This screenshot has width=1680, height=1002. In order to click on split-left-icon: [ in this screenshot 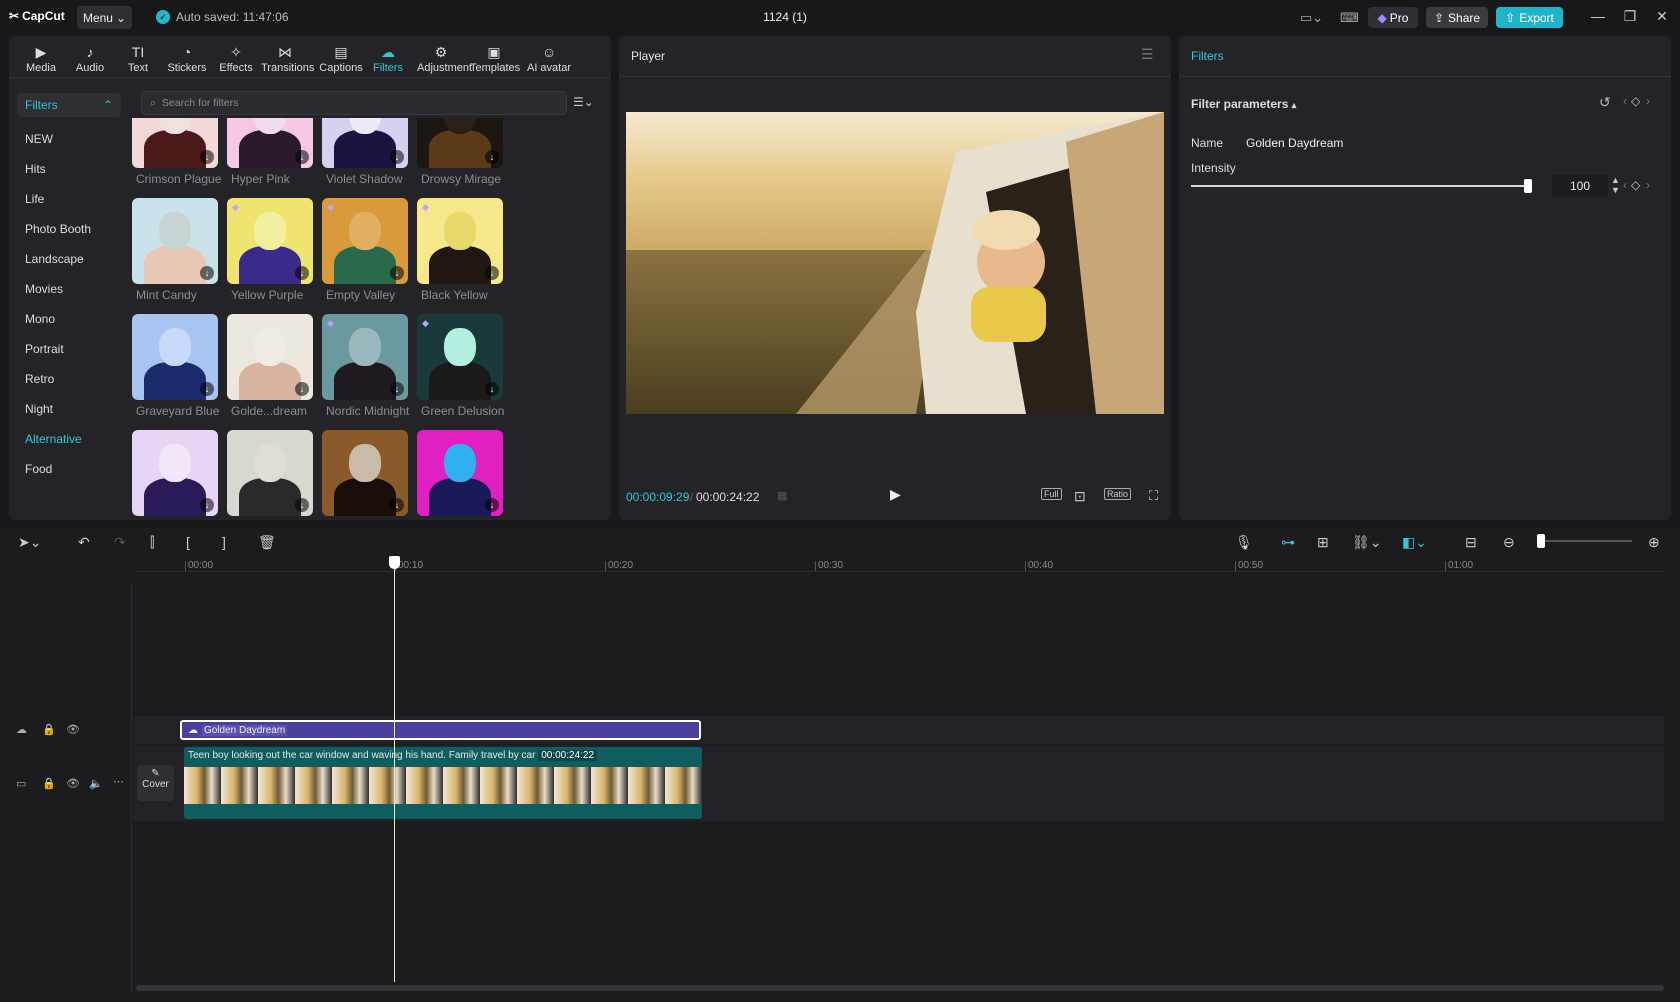, I will do `click(188, 542)`.